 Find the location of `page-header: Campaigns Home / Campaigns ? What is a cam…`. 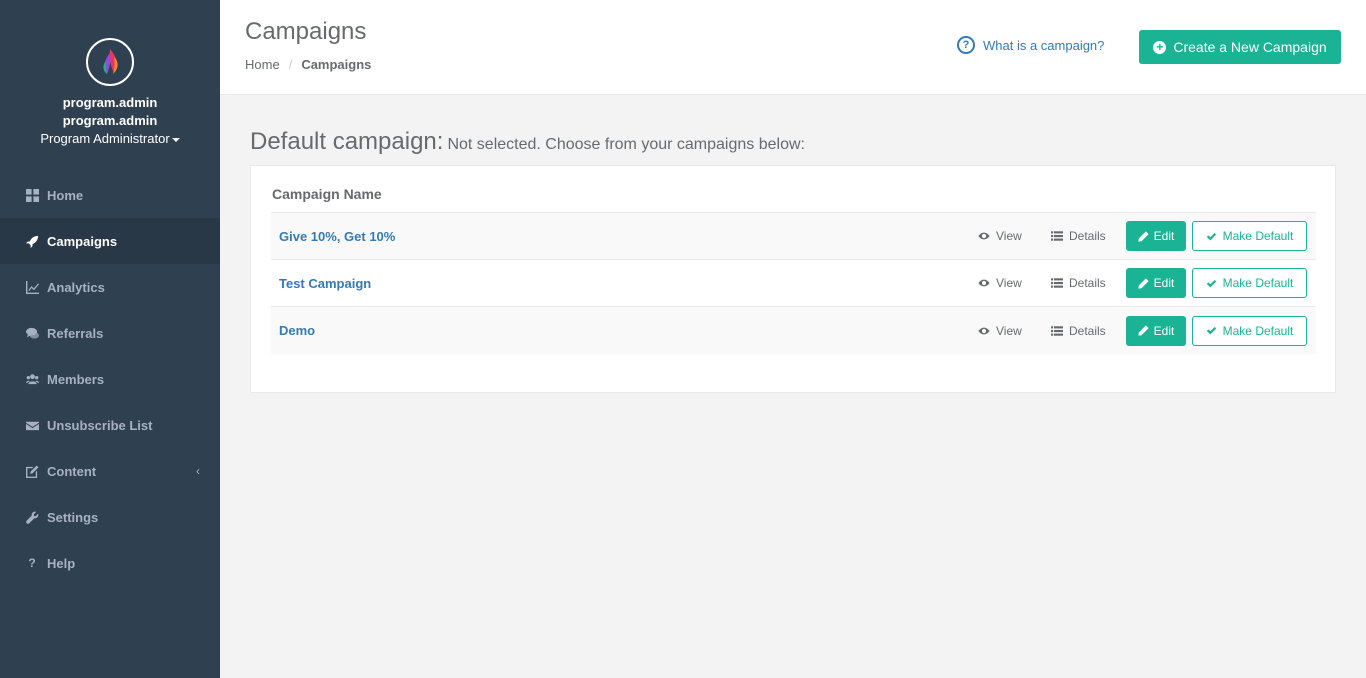

page-header: Campaigns Home / Campaigns ? What is a cam… is located at coordinates (793, 47).